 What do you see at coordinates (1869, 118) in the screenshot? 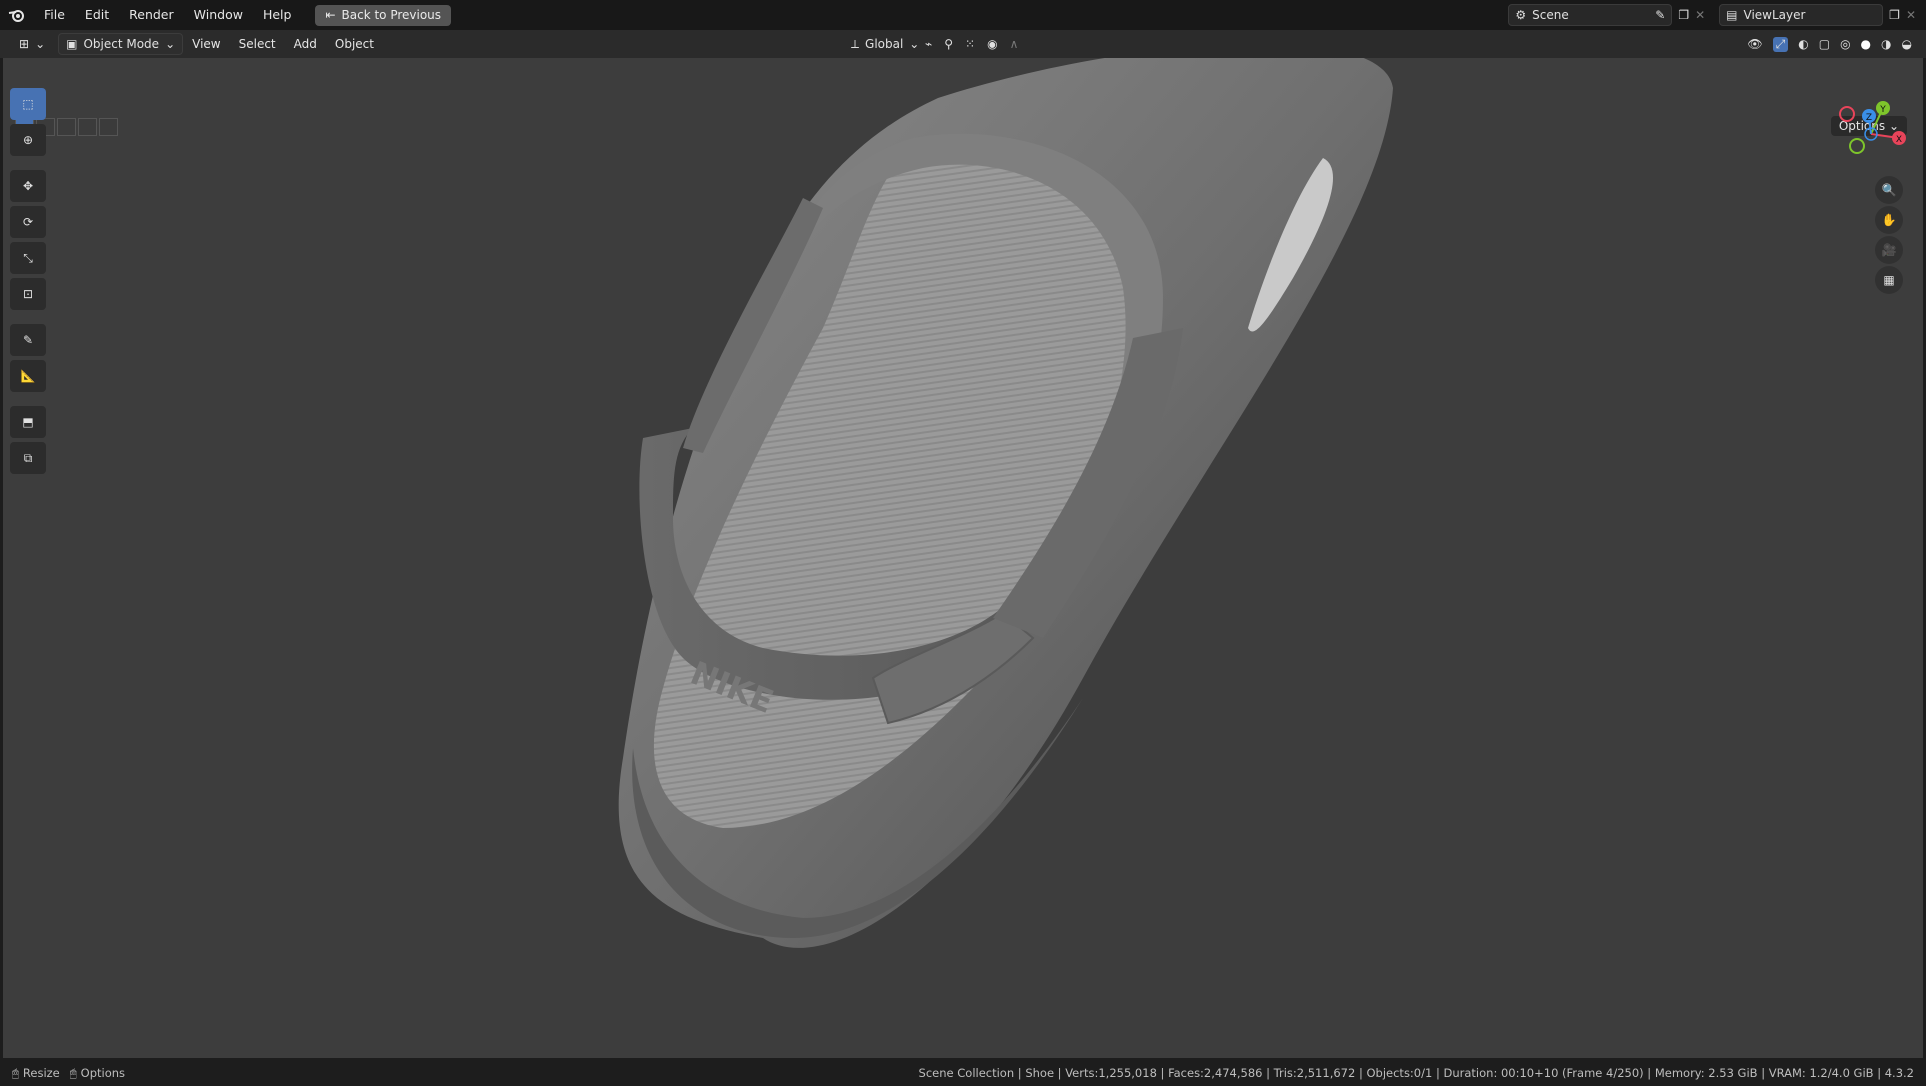
I see `gizmo-z-label: Z` at bounding box center [1869, 118].